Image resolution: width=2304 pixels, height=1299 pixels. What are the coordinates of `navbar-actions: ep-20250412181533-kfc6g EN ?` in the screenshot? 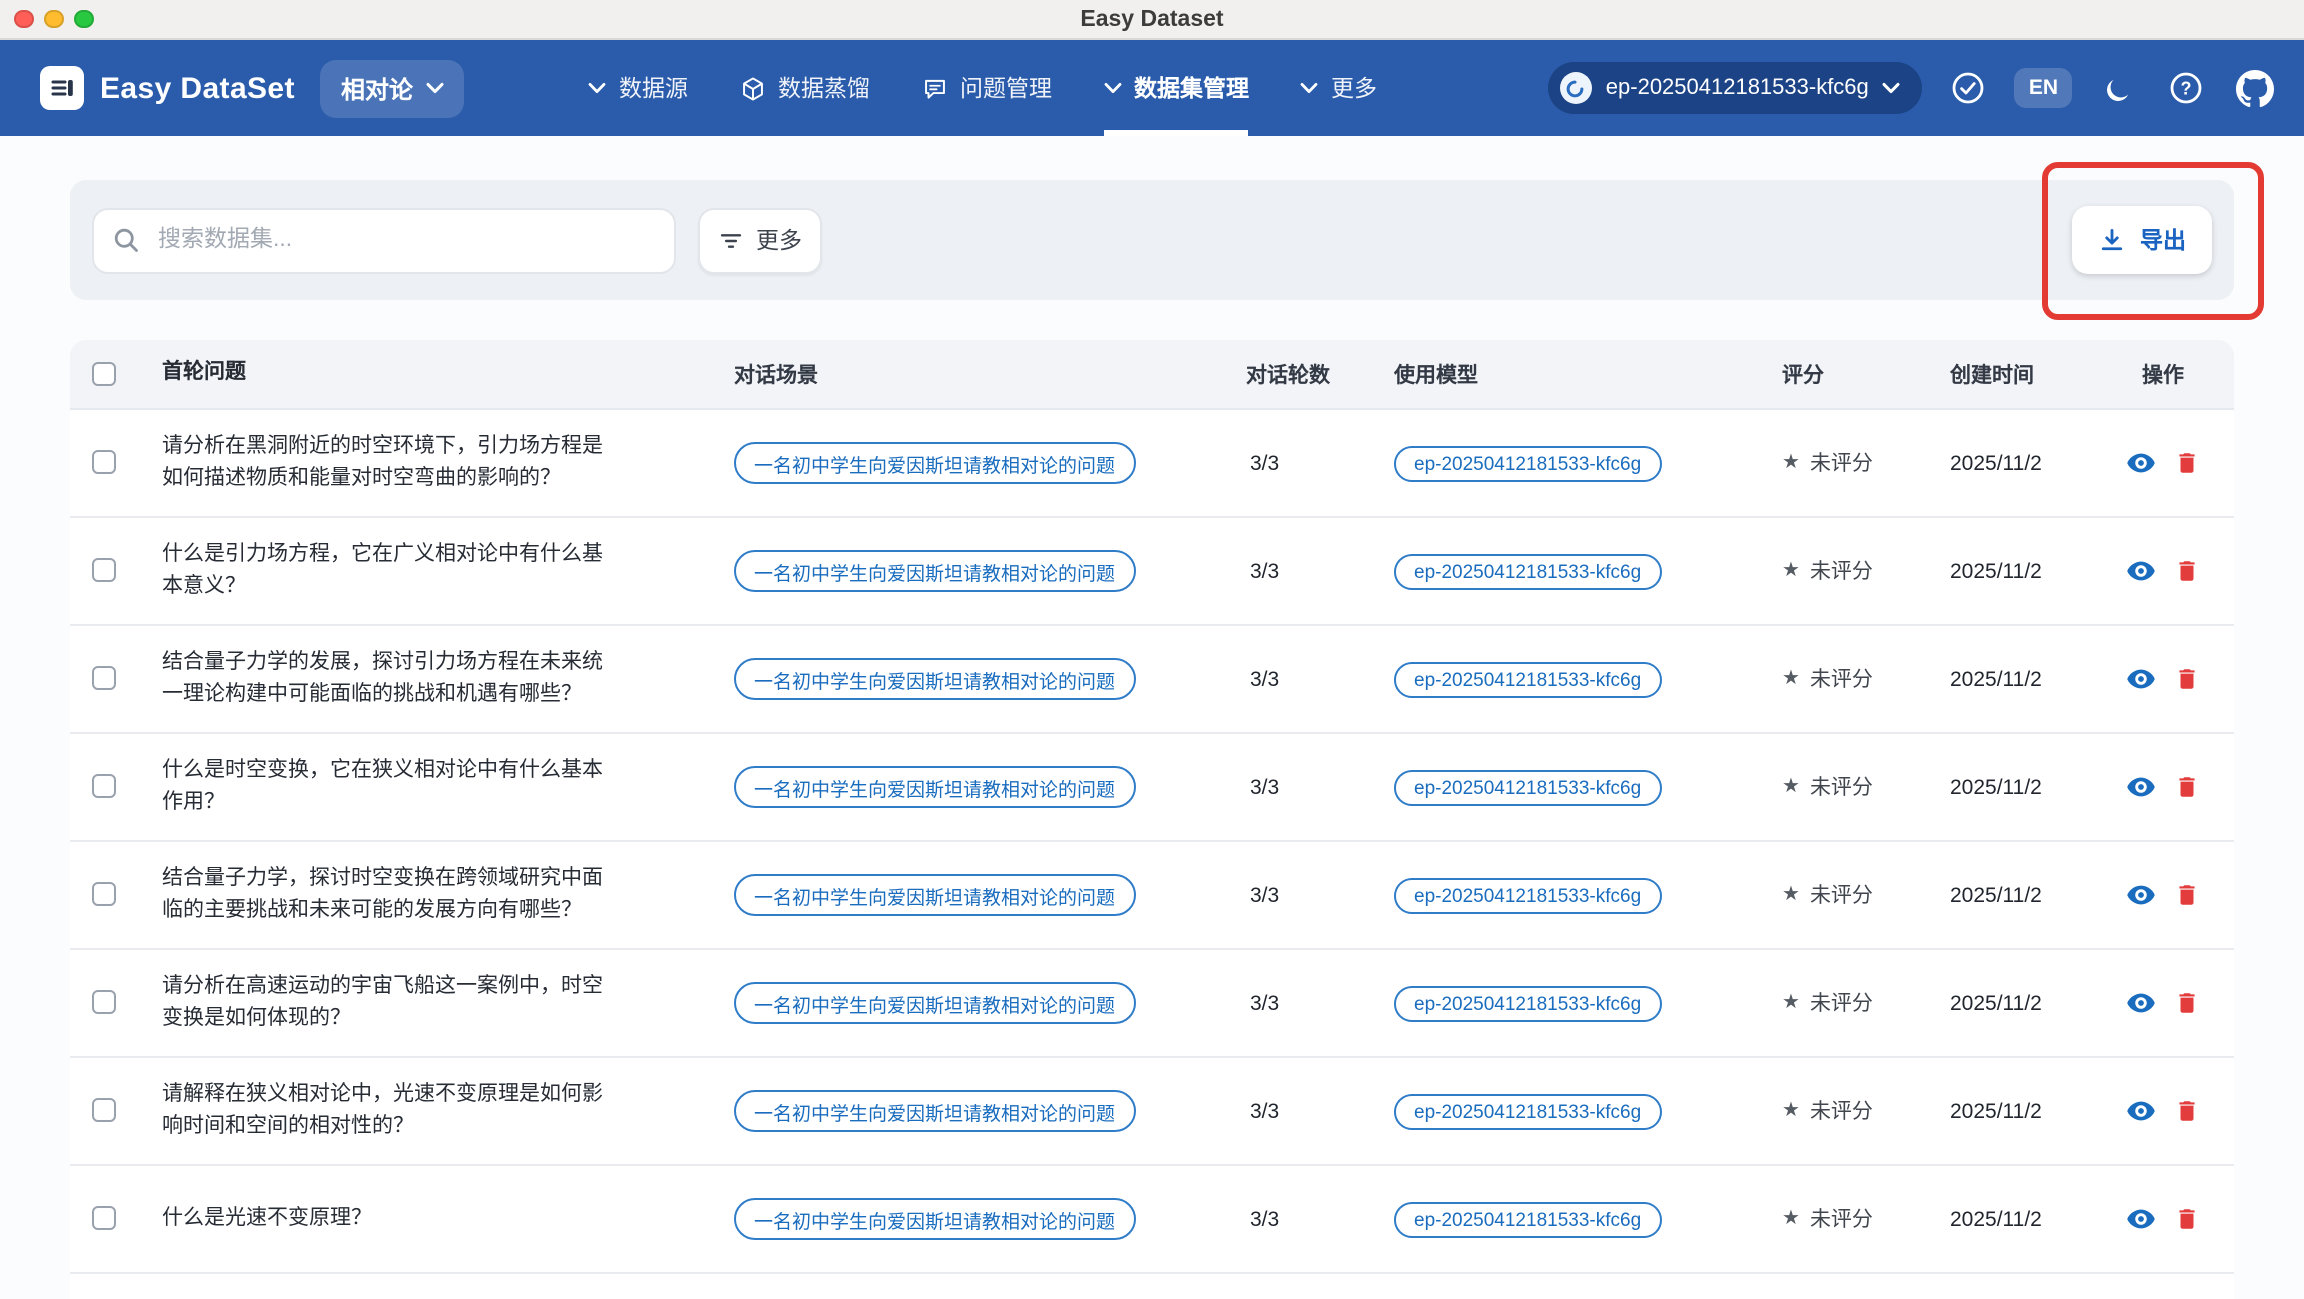 It's located at (1911, 88).